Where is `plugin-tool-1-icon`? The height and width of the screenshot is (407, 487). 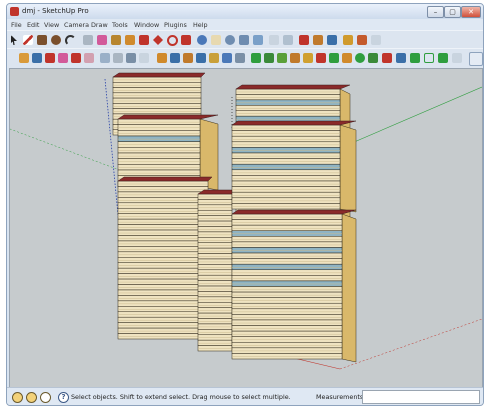
plugin-tool-1-icon is located at coordinates (269, 58).